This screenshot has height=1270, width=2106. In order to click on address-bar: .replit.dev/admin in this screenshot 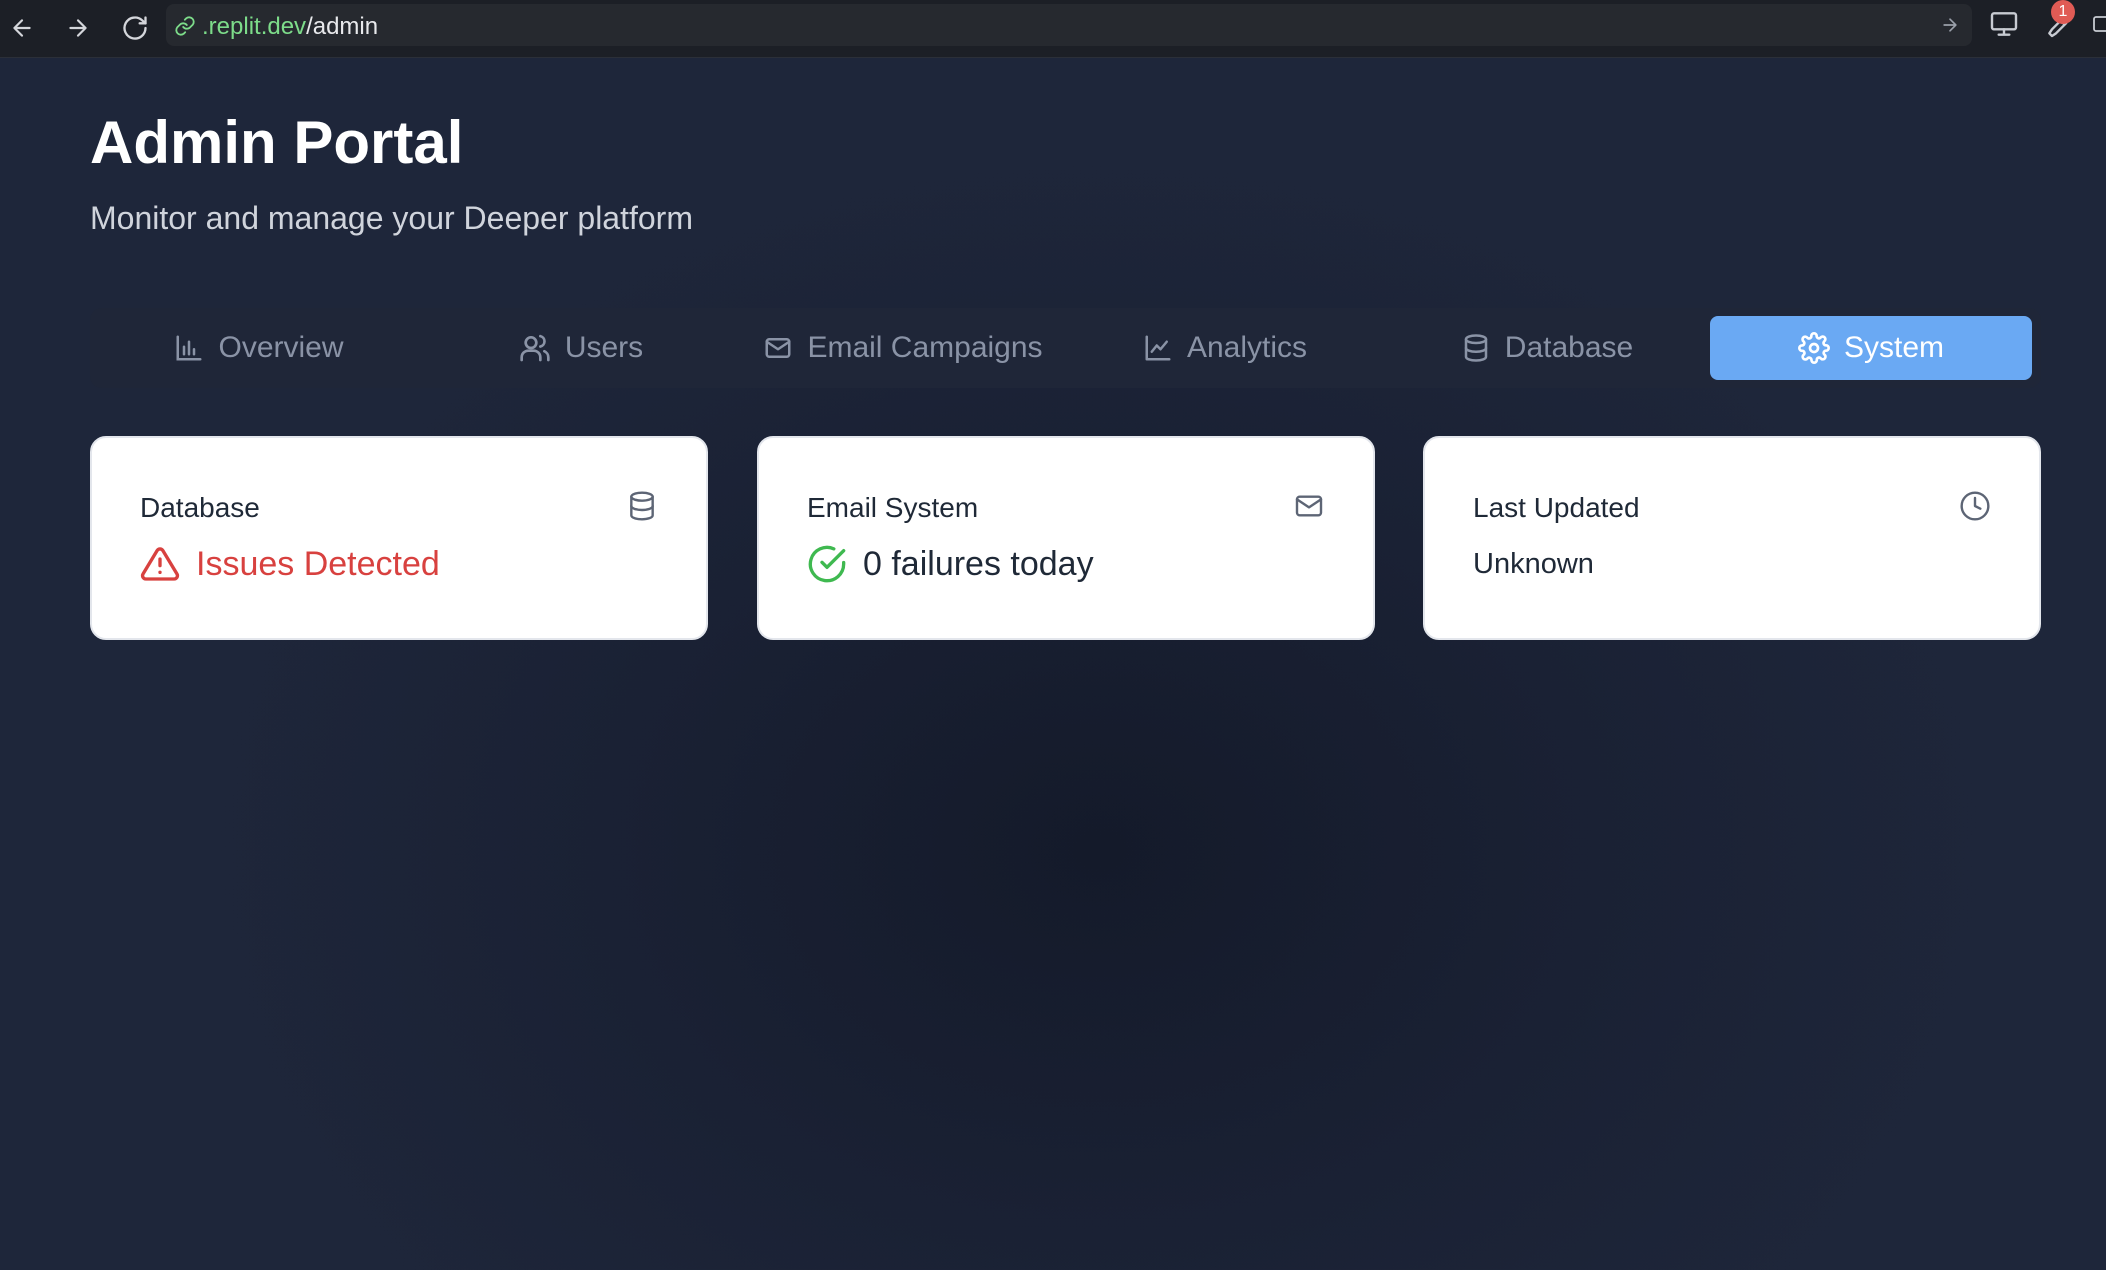, I will do `click(1069, 25)`.